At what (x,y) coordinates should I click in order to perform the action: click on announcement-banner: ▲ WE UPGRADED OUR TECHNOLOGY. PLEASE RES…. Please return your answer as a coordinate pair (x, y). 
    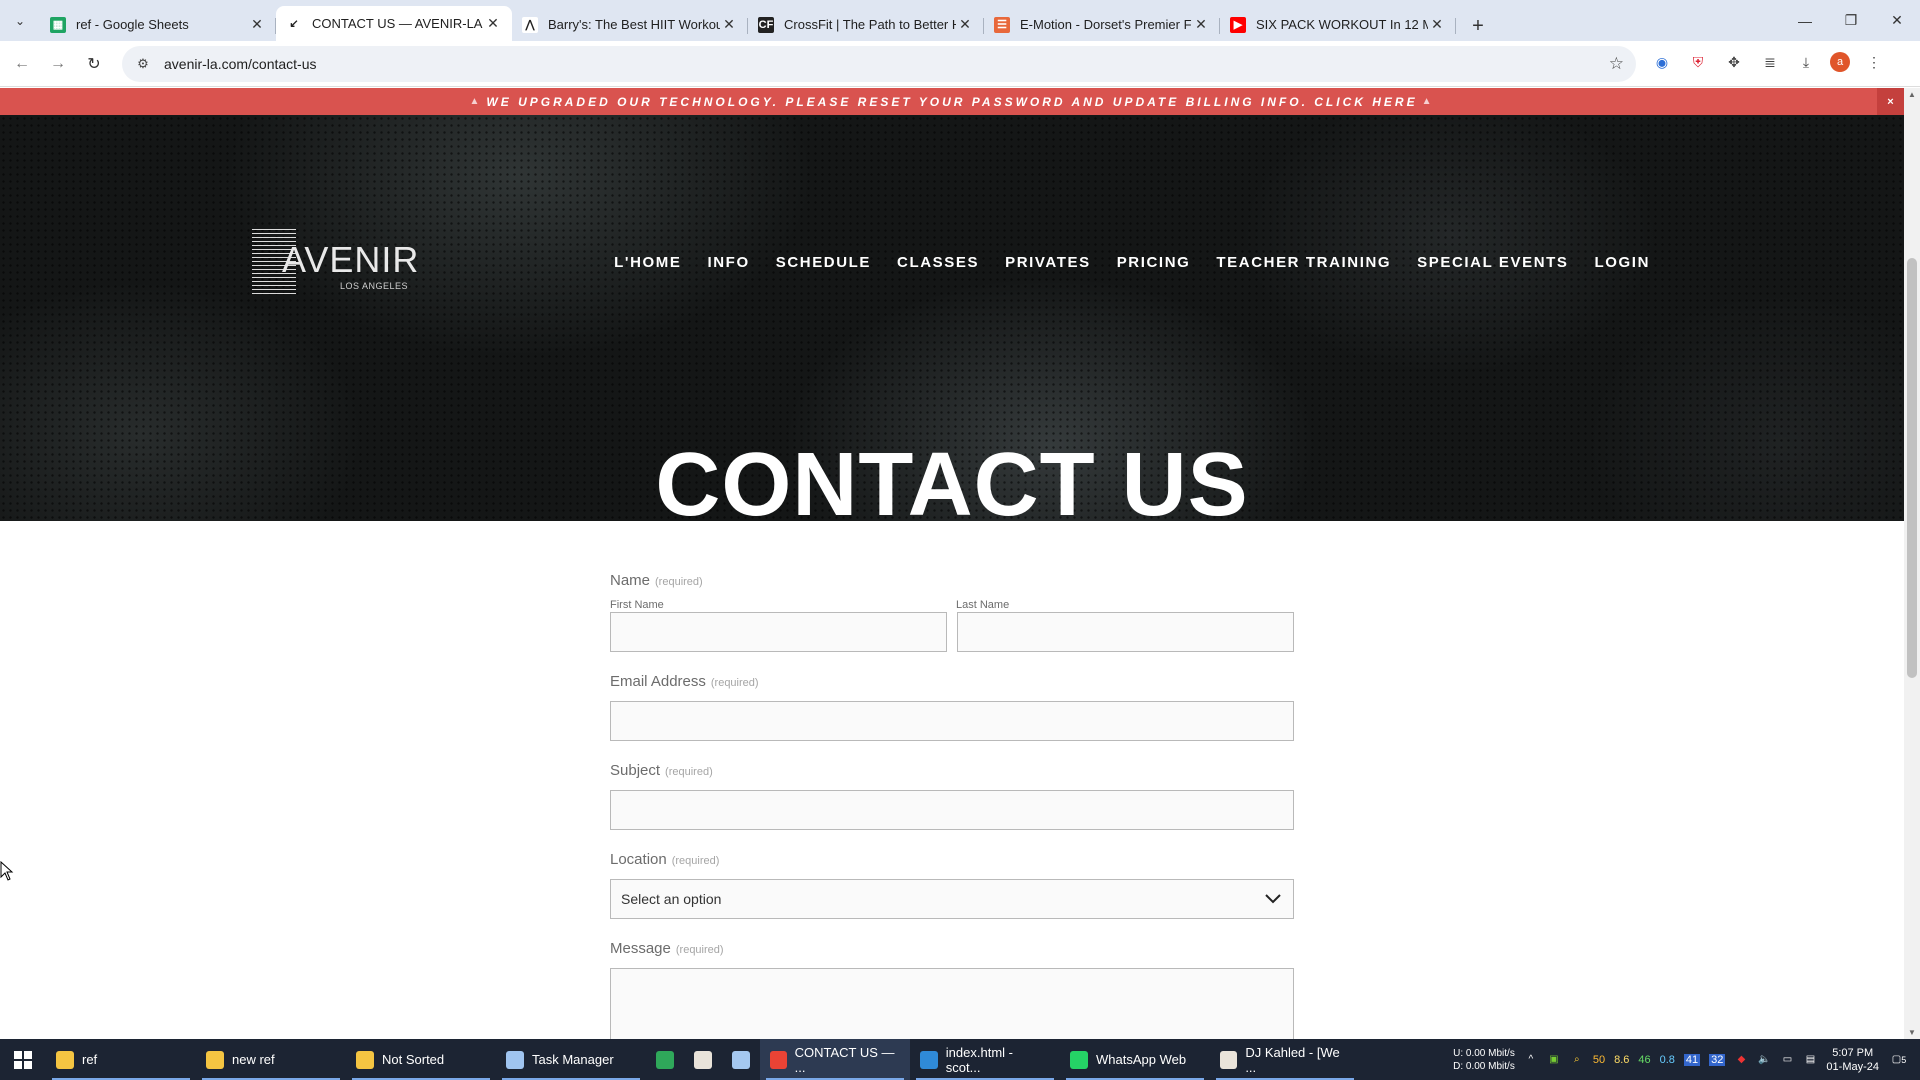
    Looking at the image, I should click on (952, 101).